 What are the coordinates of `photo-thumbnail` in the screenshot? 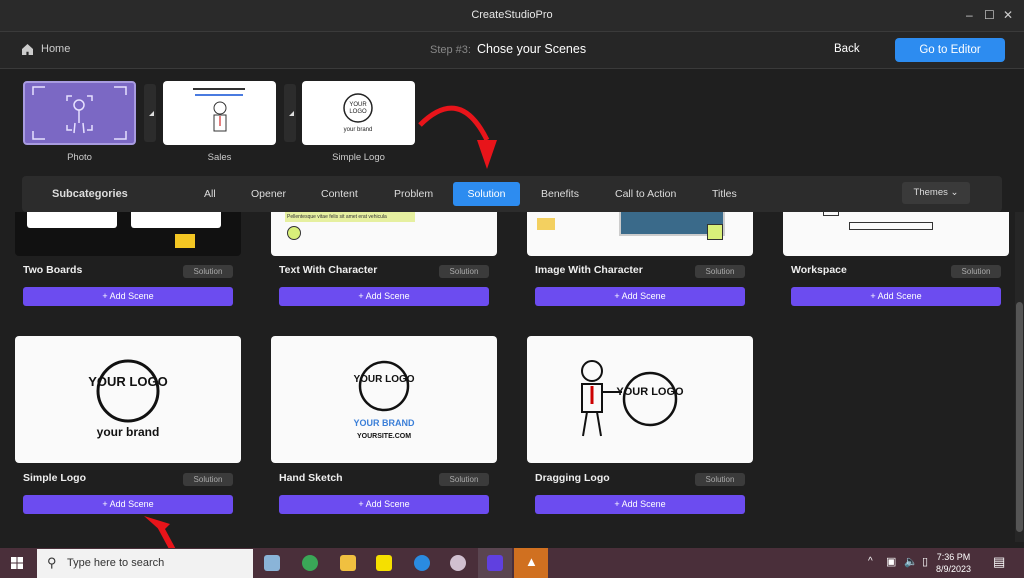 It's located at (79, 113).